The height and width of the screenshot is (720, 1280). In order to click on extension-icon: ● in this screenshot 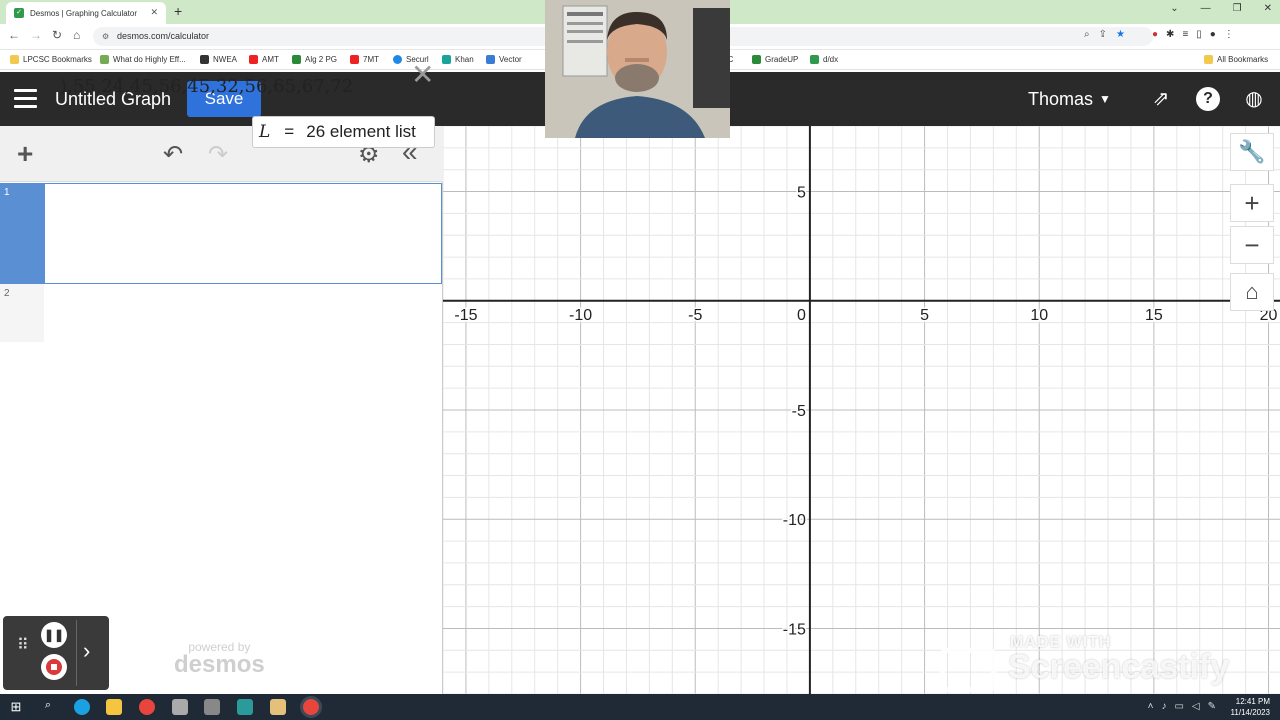, I will do `click(1155, 34)`.